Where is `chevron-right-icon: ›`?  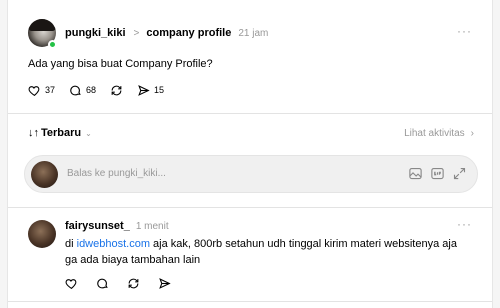 chevron-right-icon: › is located at coordinates (472, 133).